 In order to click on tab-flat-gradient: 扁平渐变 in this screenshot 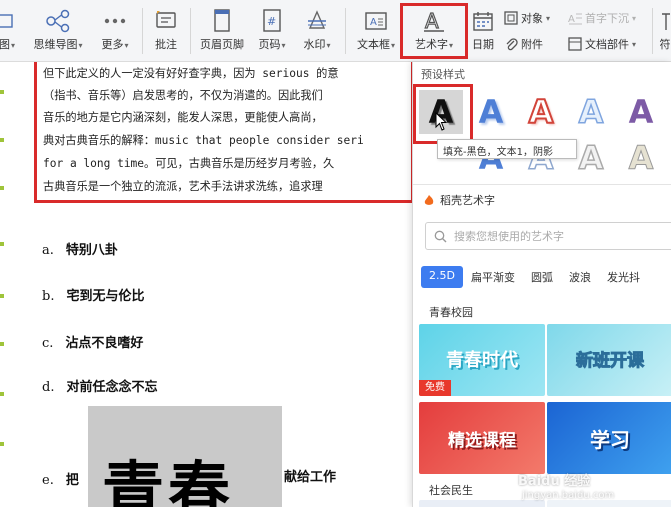, I will do `click(493, 277)`.